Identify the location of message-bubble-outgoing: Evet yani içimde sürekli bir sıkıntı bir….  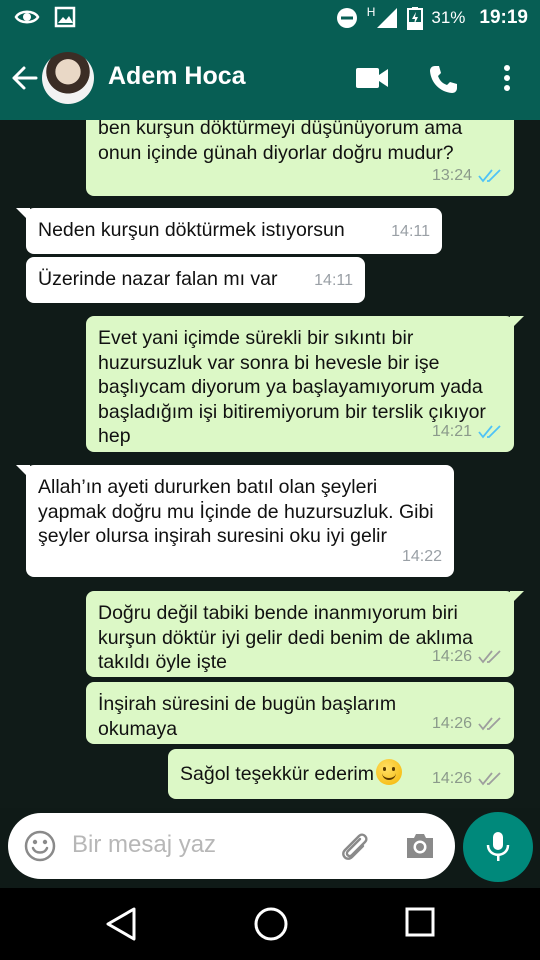
(305, 384).